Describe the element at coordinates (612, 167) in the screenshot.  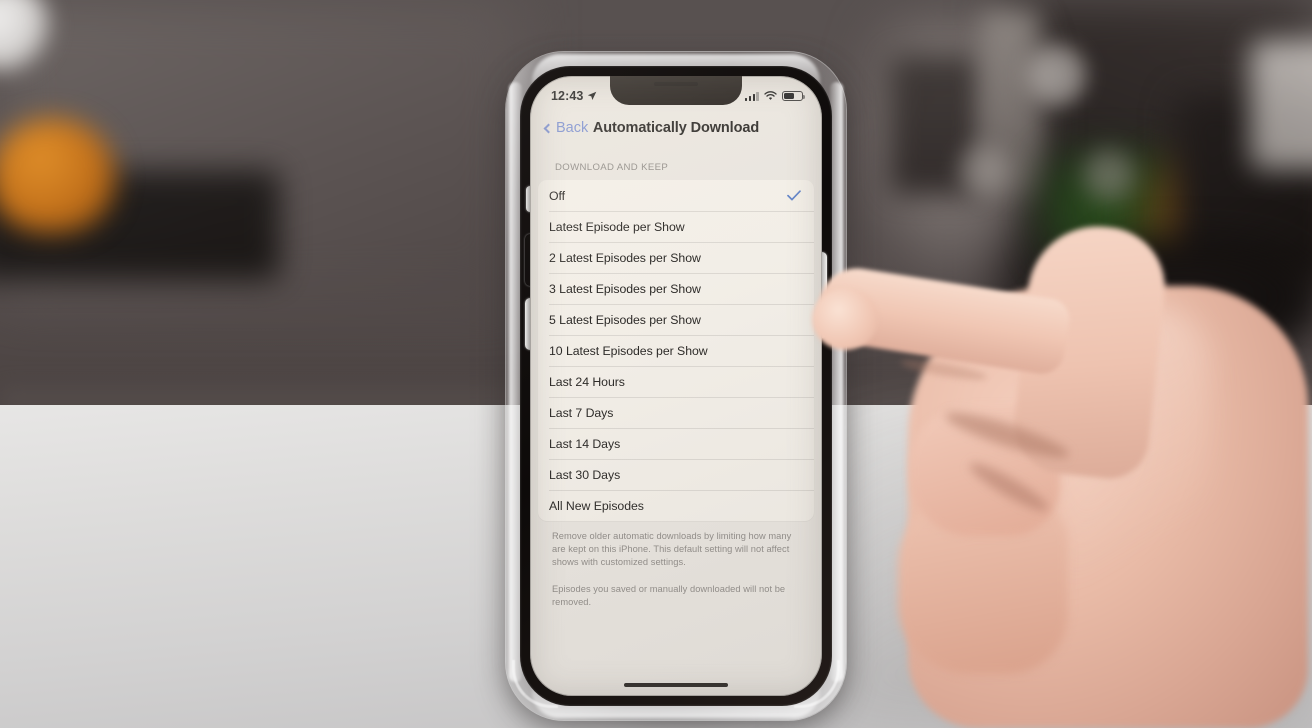
I see `section-header: DOWNLOAD AND KEEP` at that location.